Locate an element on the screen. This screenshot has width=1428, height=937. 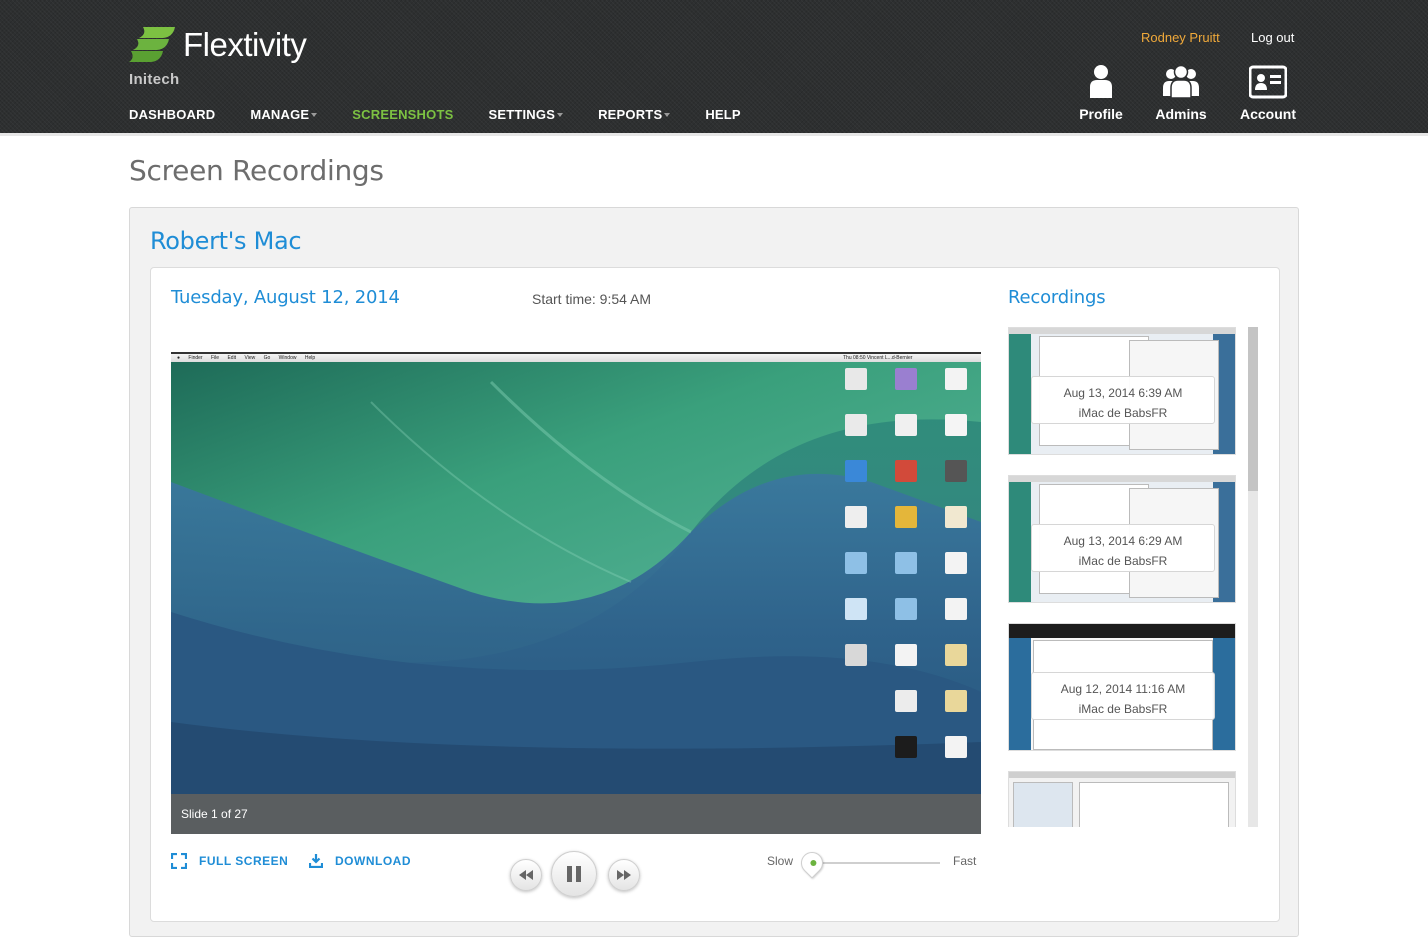
nav-help-label: HELP is located at coordinates (723, 114).